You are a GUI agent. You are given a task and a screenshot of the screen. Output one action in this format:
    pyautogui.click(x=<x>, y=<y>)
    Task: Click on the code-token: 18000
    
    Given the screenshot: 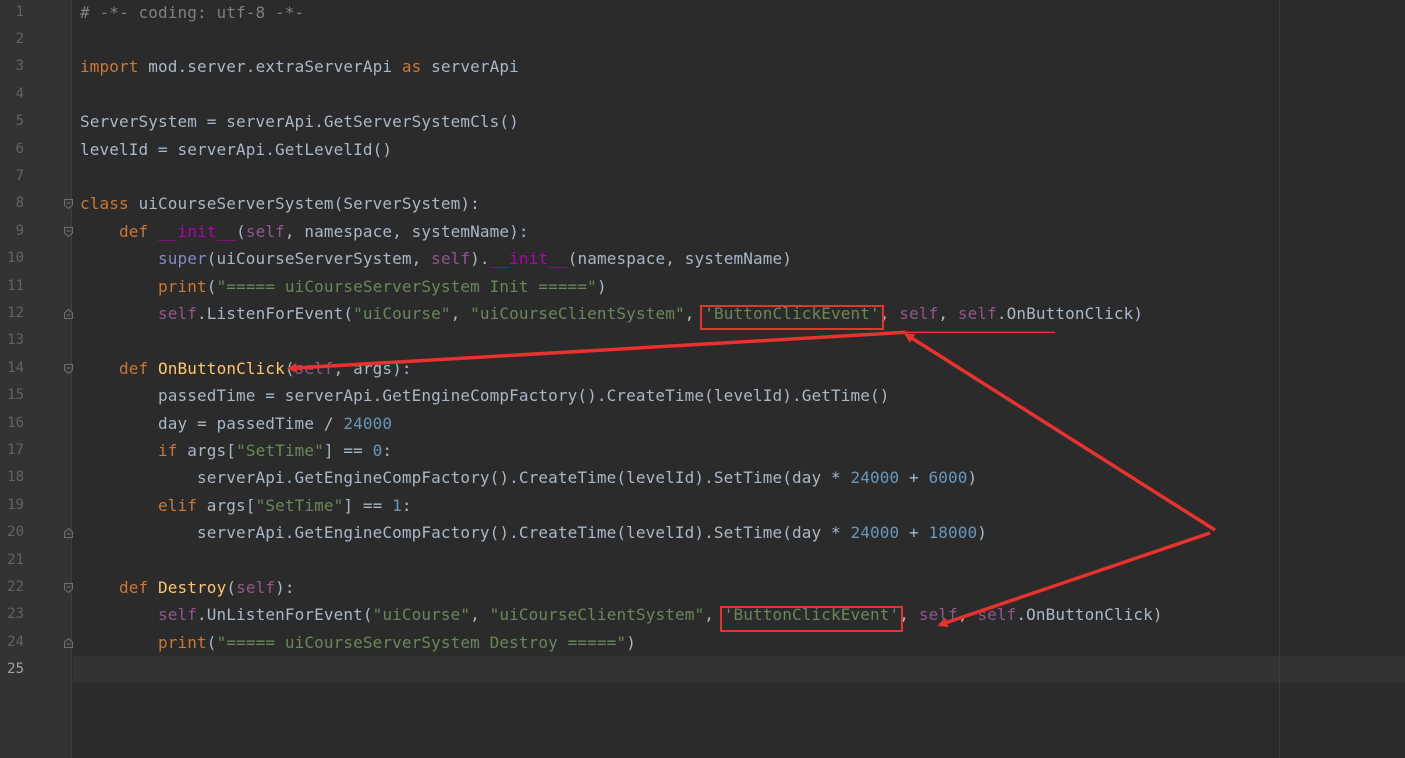 What is the action you would take?
    pyautogui.click(x=953, y=533)
    